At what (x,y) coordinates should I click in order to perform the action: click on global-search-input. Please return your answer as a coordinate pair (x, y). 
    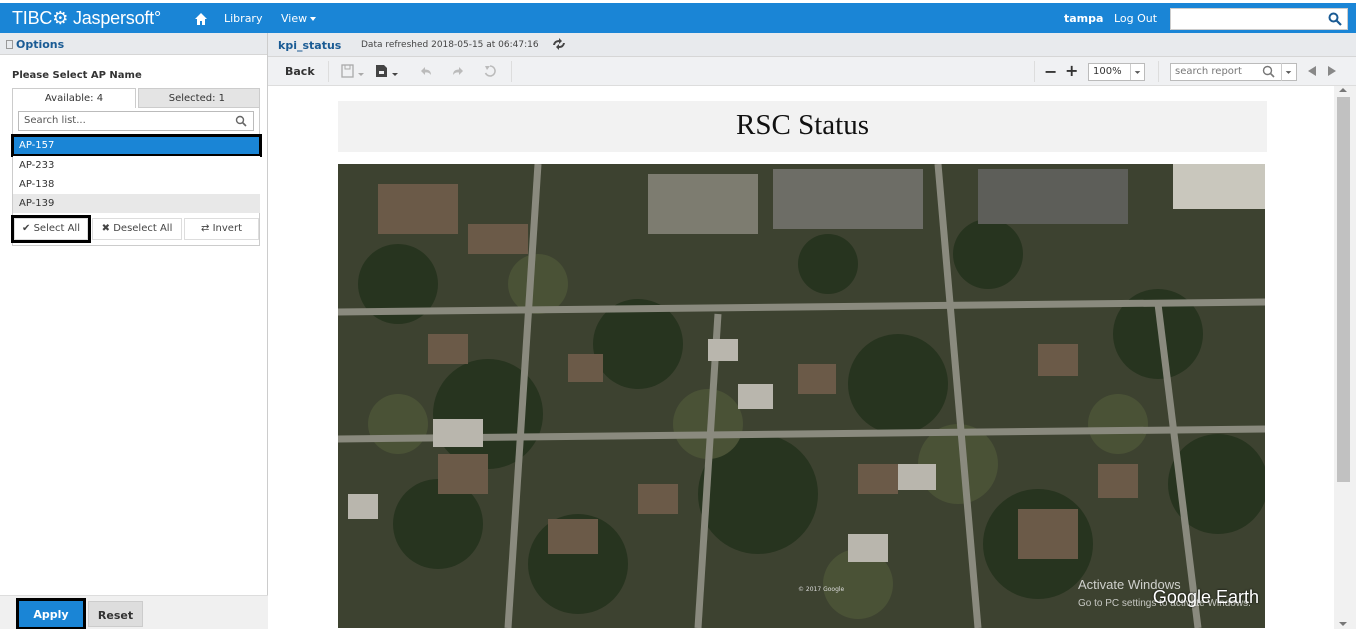
    Looking at the image, I should click on (1259, 19).